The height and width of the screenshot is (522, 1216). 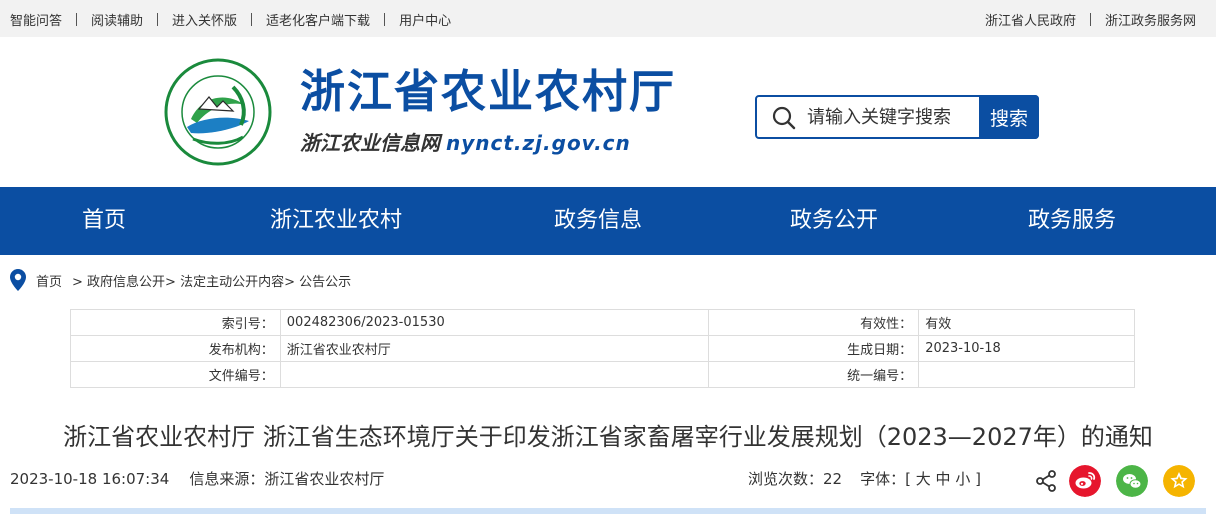 I want to click on topbar-link-gov-service: 浙江政务服务网, so click(x=1150, y=19).